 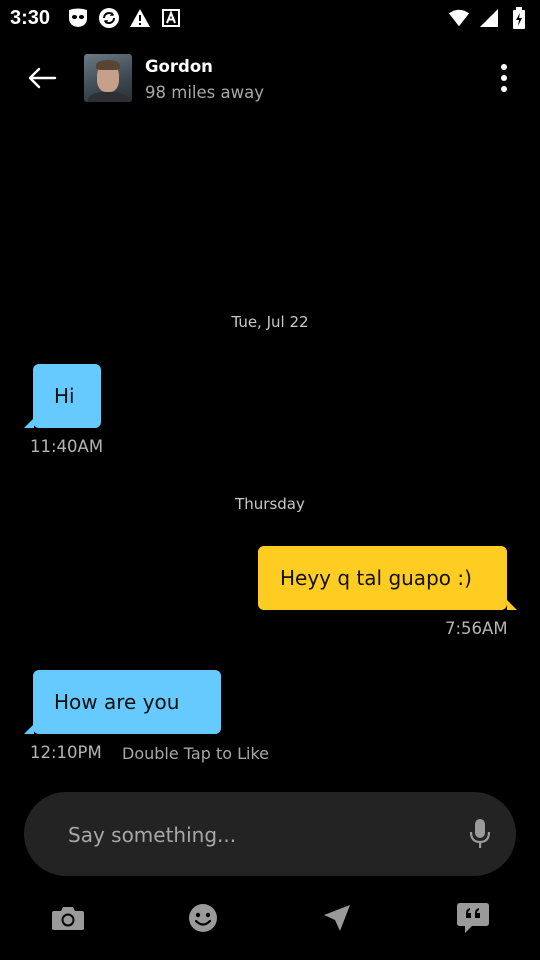 I want to click on battery-icon, so click(x=519, y=18).